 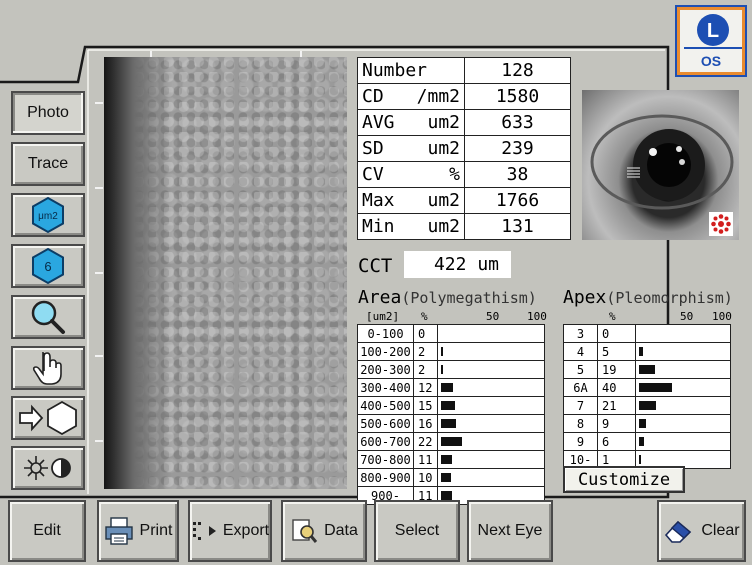 What do you see at coordinates (580, 441) in the screenshot?
I see `apex-bin-label: 9` at bounding box center [580, 441].